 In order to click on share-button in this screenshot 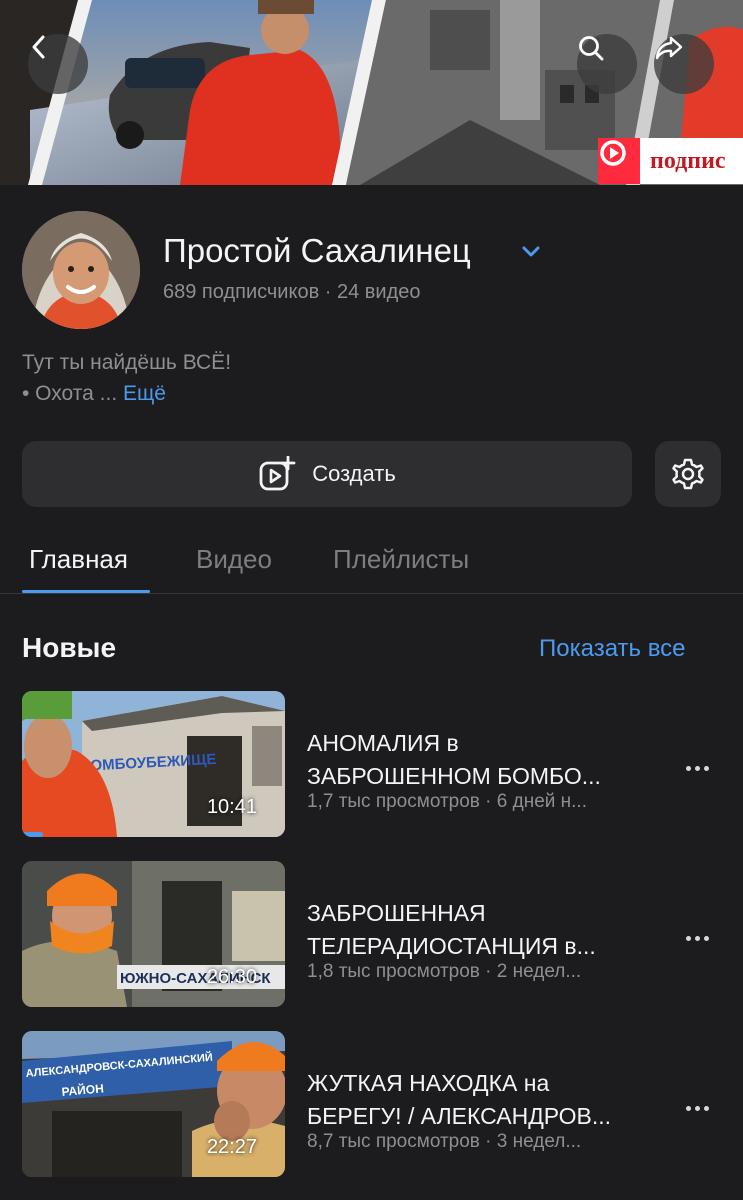, I will do `click(684, 64)`.